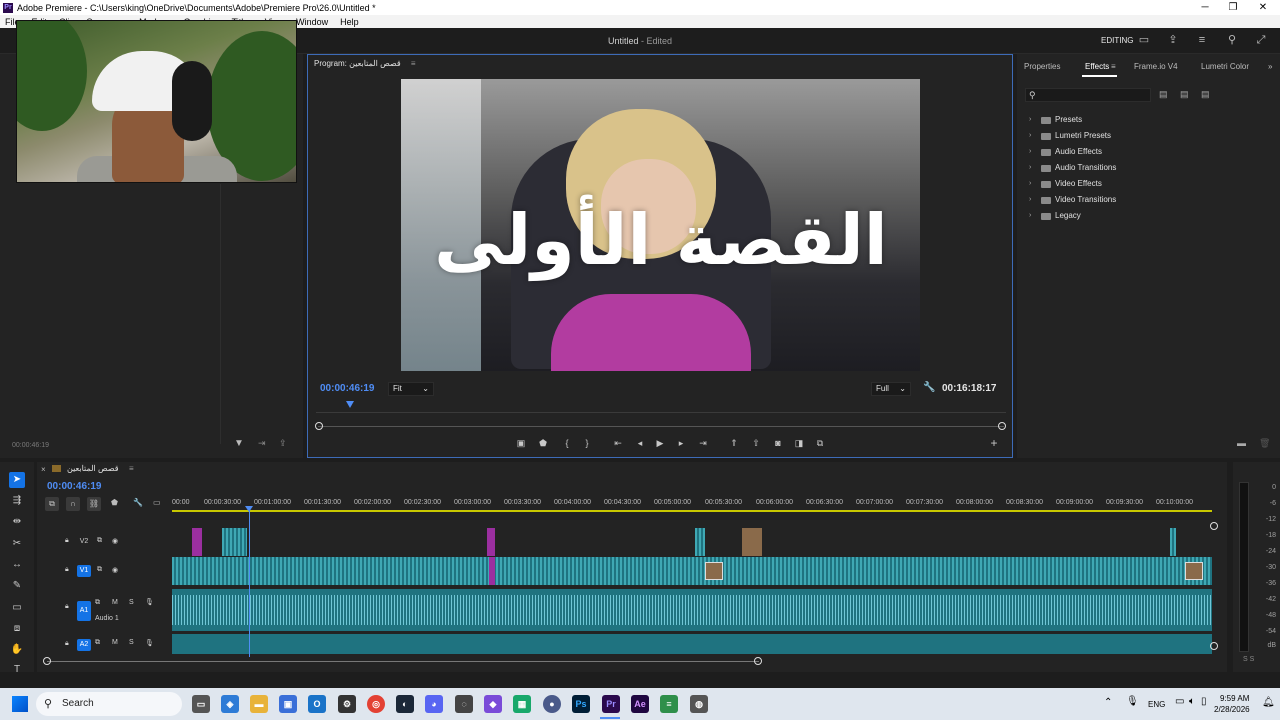 The height and width of the screenshot is (720, 1280). What do you see at coordinates (640, 704) in the screenshot?
I see `after-effects-icon: Ae` at bounding box center [640, 704].